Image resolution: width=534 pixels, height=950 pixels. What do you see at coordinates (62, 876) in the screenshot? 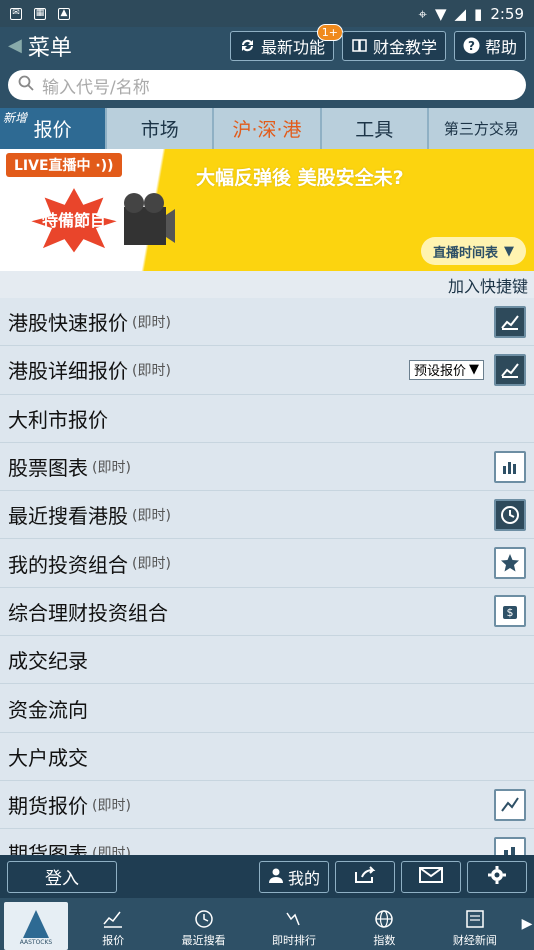
I see `login-button: 登入` at bounding box center [62, 876].